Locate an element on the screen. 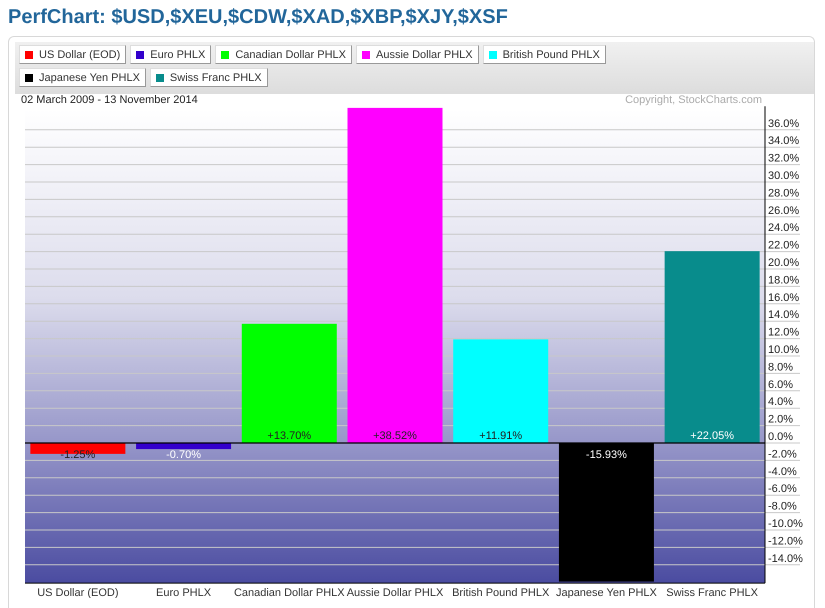 The width and height of the screenshot is (825, 608). copyright-text: Copyright, StockCharts.com is located at coordinates (693, 100).